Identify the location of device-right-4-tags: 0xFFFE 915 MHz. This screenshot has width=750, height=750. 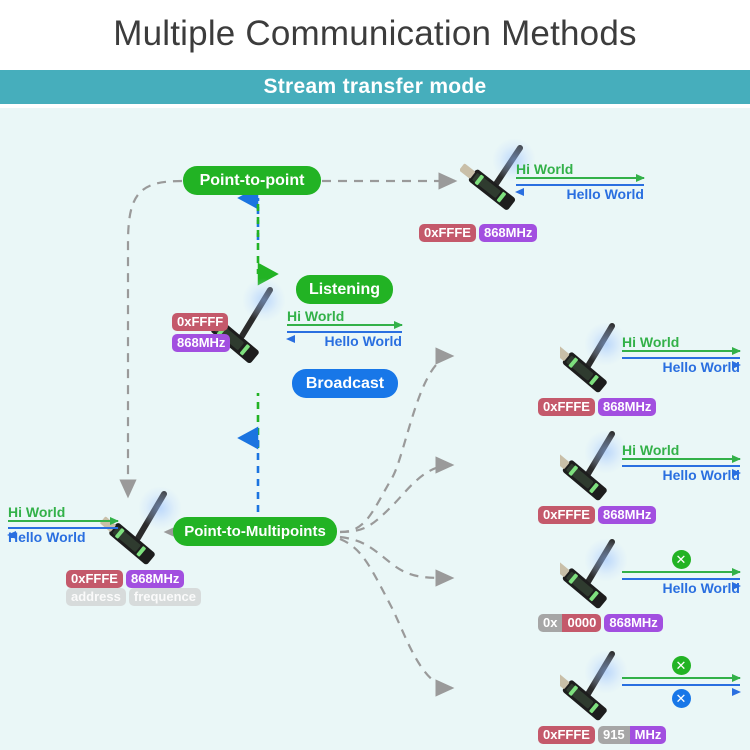
(602, 735).